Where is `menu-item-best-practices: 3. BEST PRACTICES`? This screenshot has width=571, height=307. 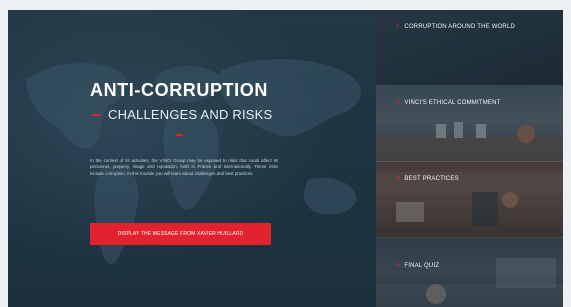
menu-item-best-practices: 3. BEST PRACTICES is located at coordinates (469, 200).